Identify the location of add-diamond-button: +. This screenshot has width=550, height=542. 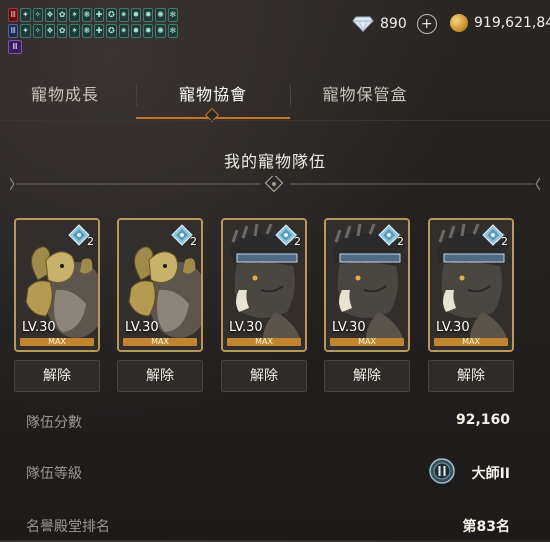
(426, 24).